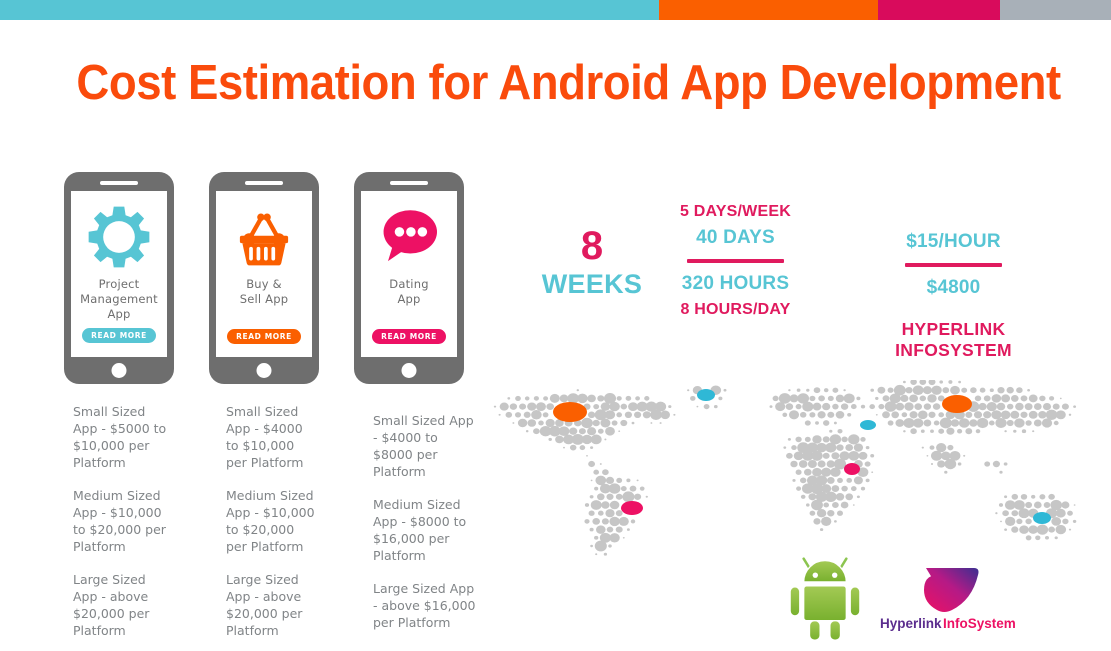 This screenshot has width=1111, height=651. Describe the element at coordinates (409, 183) in the screenshot. I see `phone-speaker-icon` at that location.